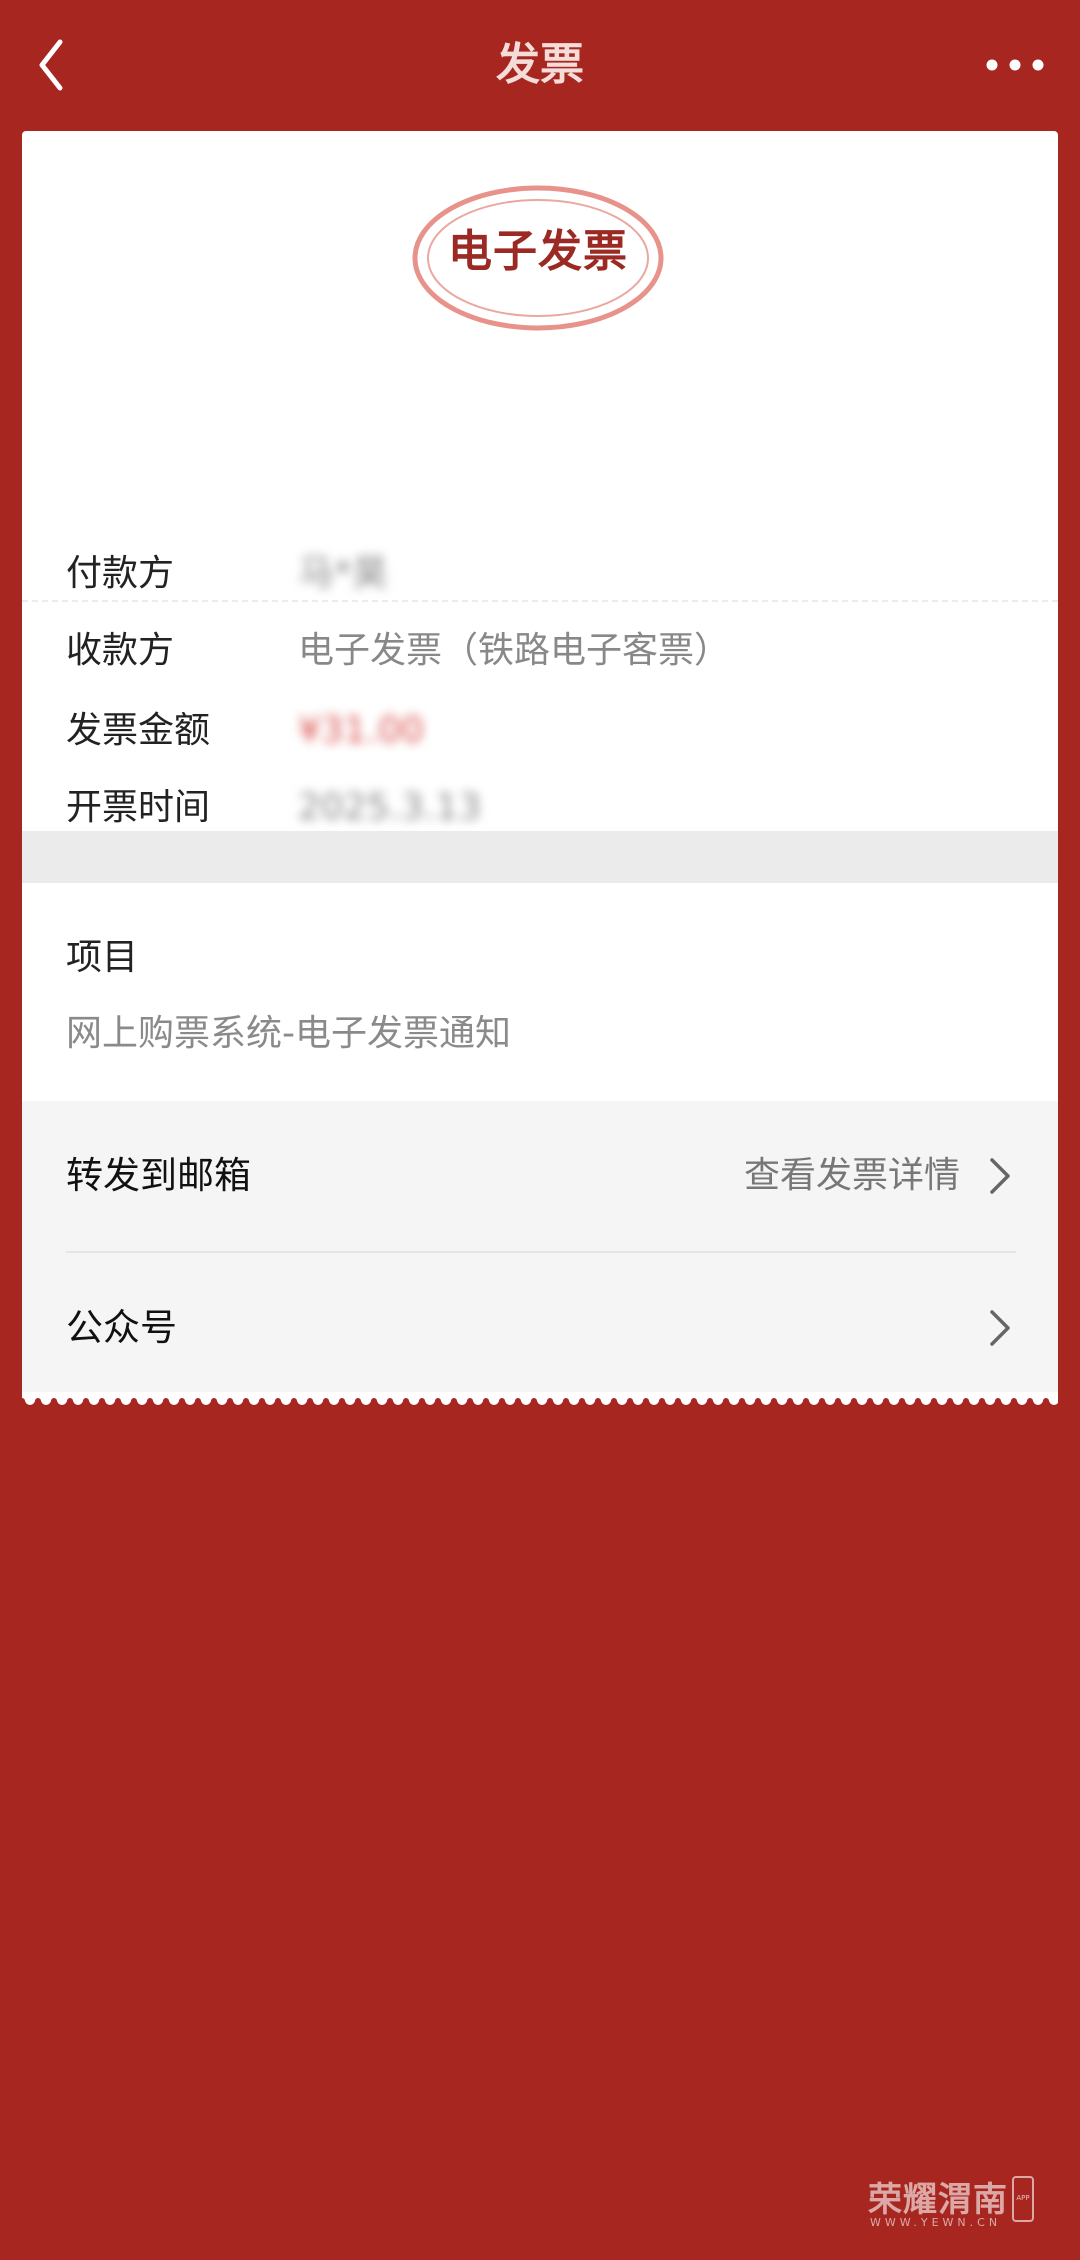  What do you see at coordinates (343, 573) in the screenshot?
I see `payer-value: 马*昊` at bounding box center [343, 573].